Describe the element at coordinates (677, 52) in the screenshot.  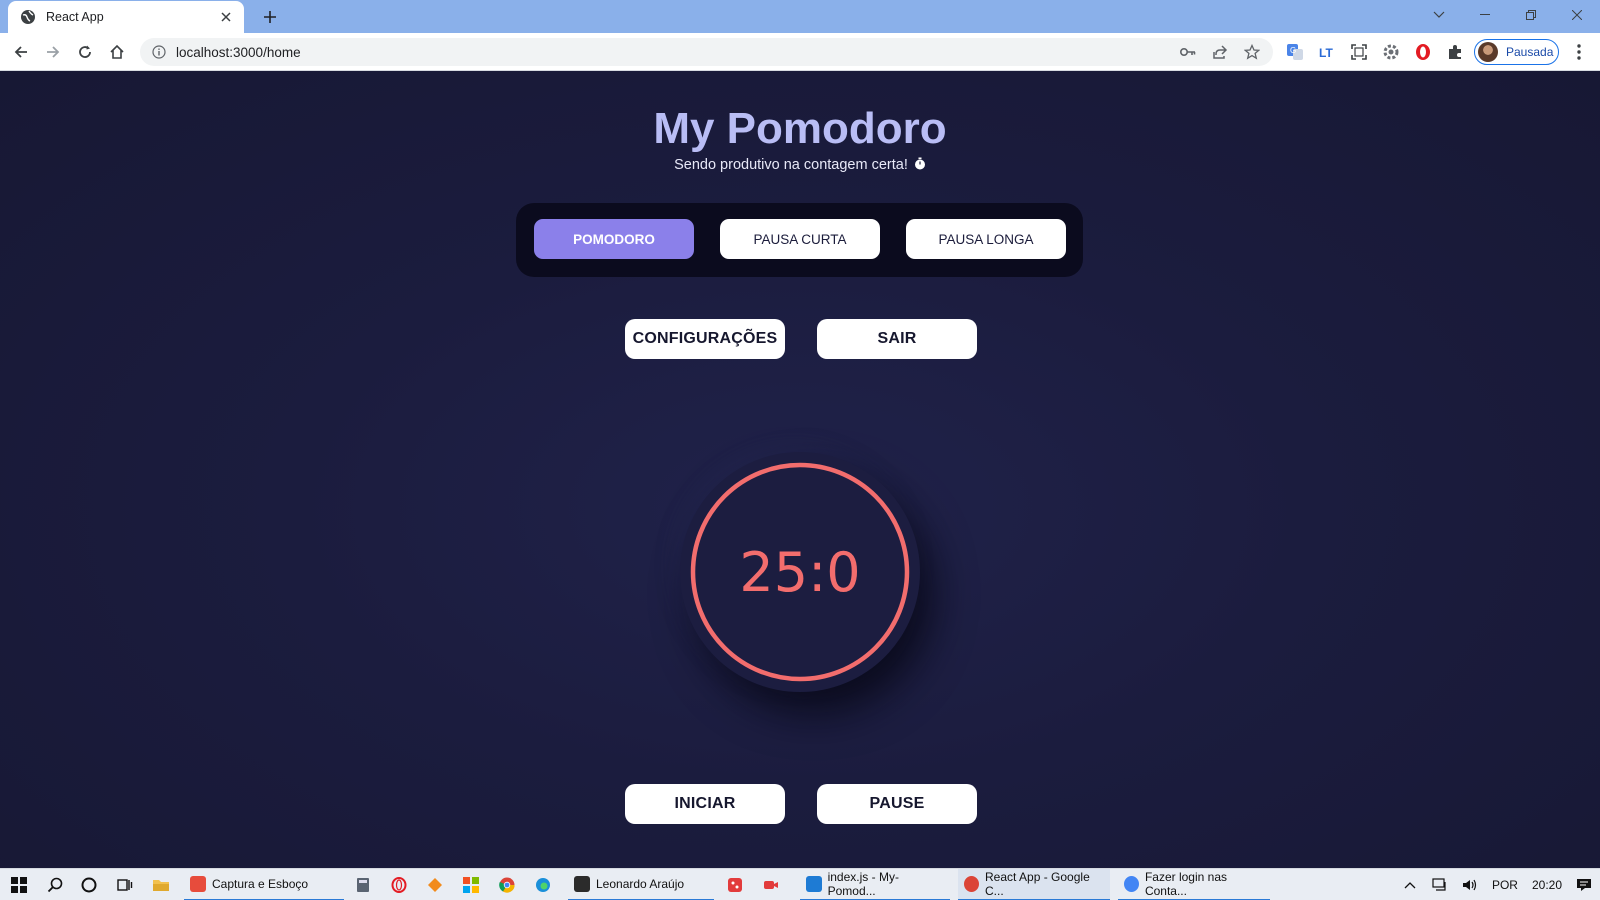
I see `url-text: localhost:3000/home` at that location.